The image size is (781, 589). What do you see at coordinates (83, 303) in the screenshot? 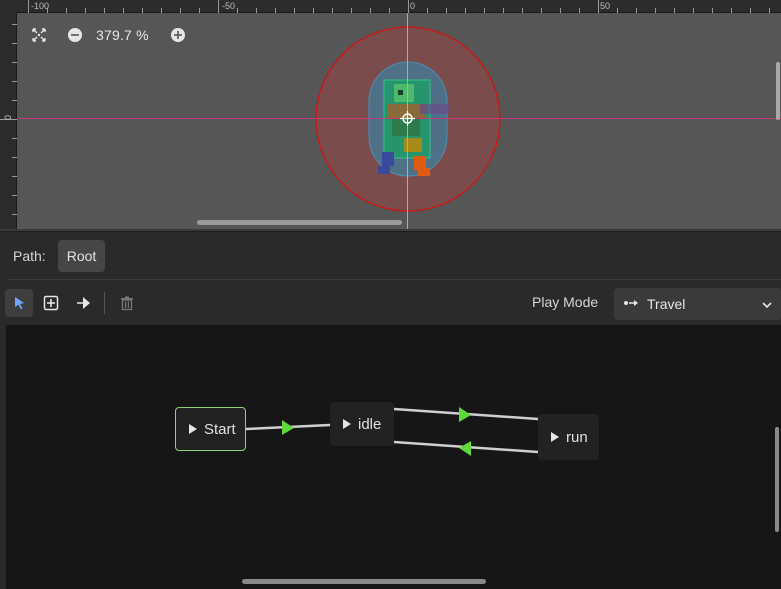
I see `connect-tool-icon` at bounding box center [83, 303].